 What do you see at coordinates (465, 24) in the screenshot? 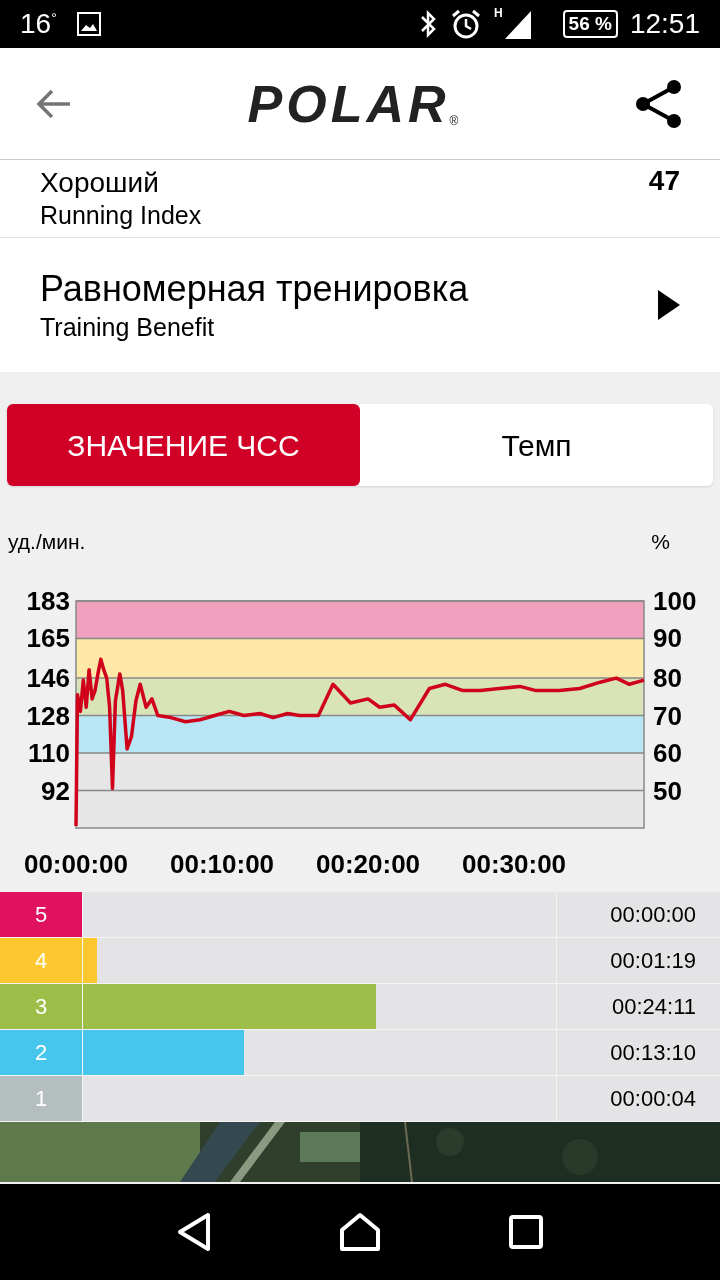
I see `alarm-icon` at bounding box center [465, 24].